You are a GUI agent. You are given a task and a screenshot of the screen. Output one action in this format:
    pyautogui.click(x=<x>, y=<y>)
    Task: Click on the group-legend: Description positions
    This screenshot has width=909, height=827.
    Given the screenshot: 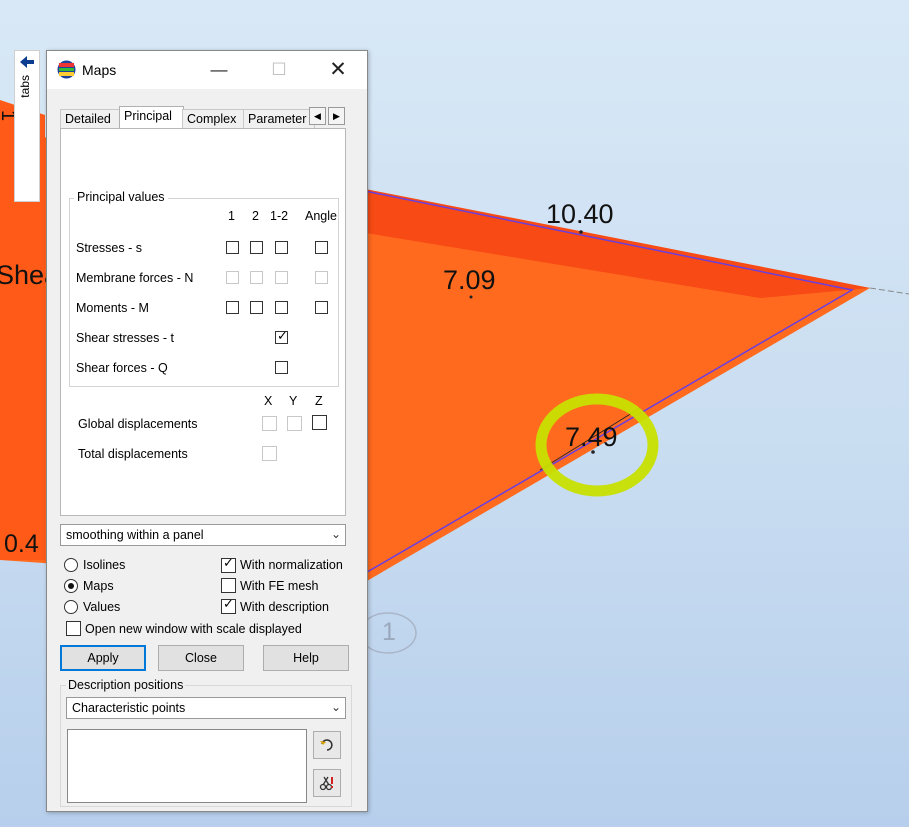 What is the action you would take?
    pyautogui.click(x=126, y=685)
    